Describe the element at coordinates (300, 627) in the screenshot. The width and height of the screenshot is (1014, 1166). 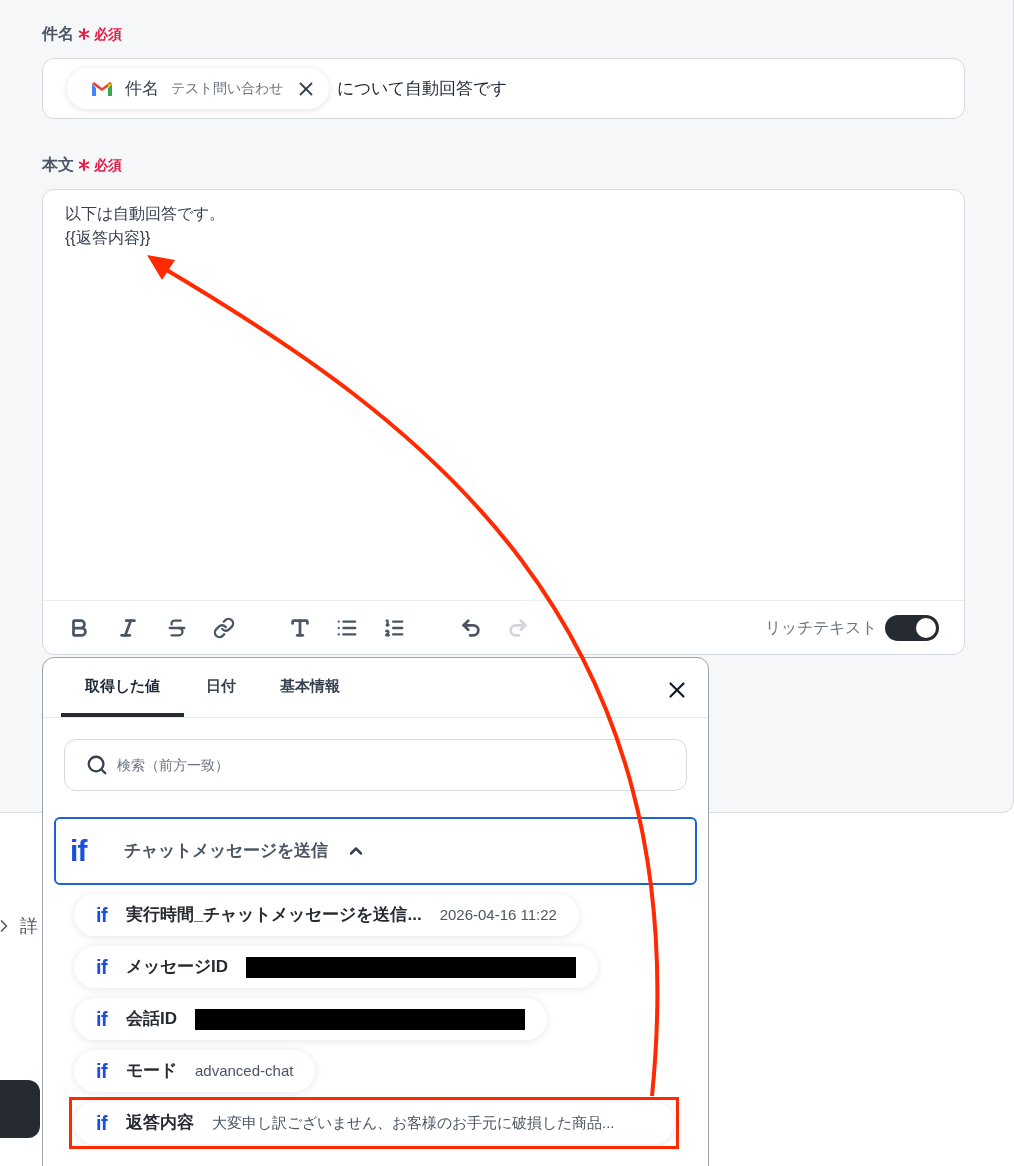
I see `text-size-icon` at that location.